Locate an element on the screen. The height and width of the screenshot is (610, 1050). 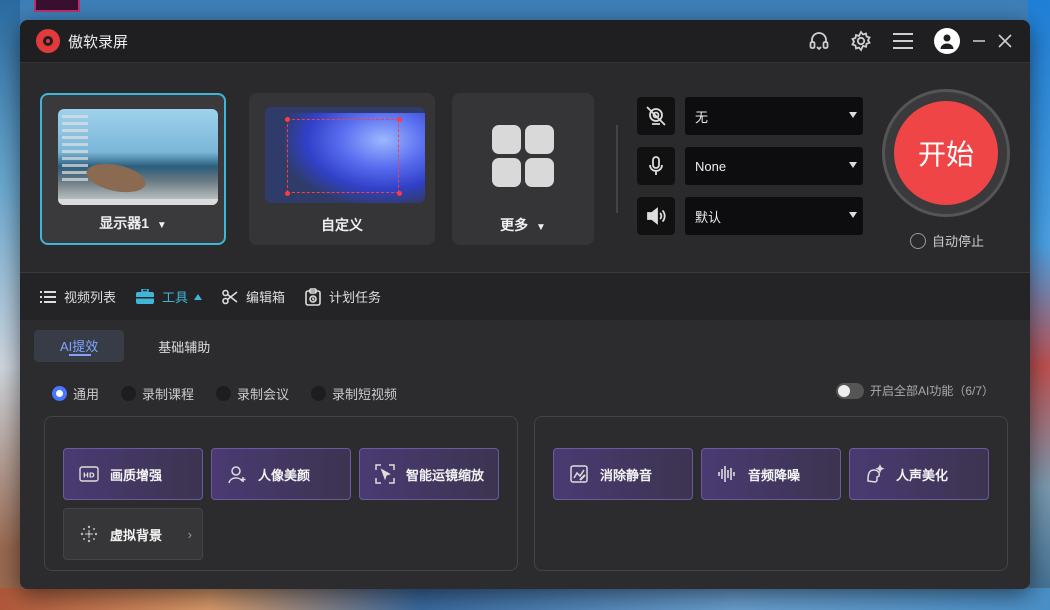
tab-video-list: 视频列表 is located at coordinates (78, 296).